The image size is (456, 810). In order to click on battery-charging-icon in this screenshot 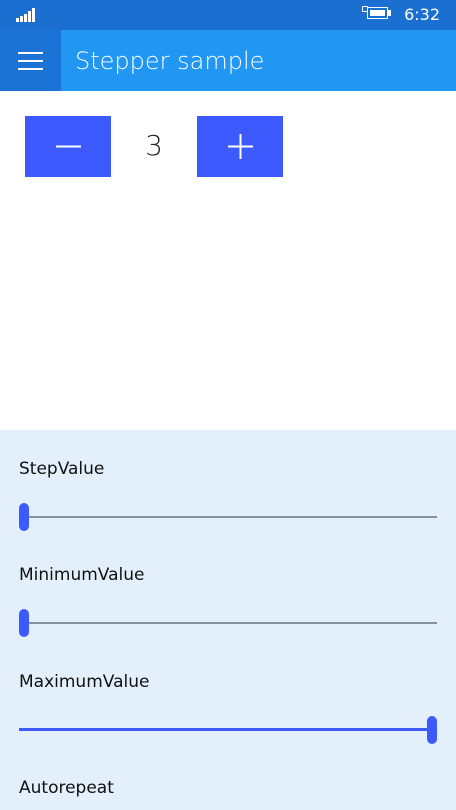, I will do `click(377, 14)`.